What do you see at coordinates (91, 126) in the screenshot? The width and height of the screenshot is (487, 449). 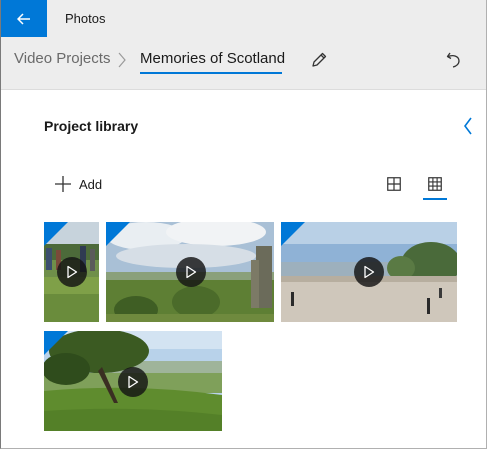 I see `project-library-title: Project library` at bounding box center [91, 126].